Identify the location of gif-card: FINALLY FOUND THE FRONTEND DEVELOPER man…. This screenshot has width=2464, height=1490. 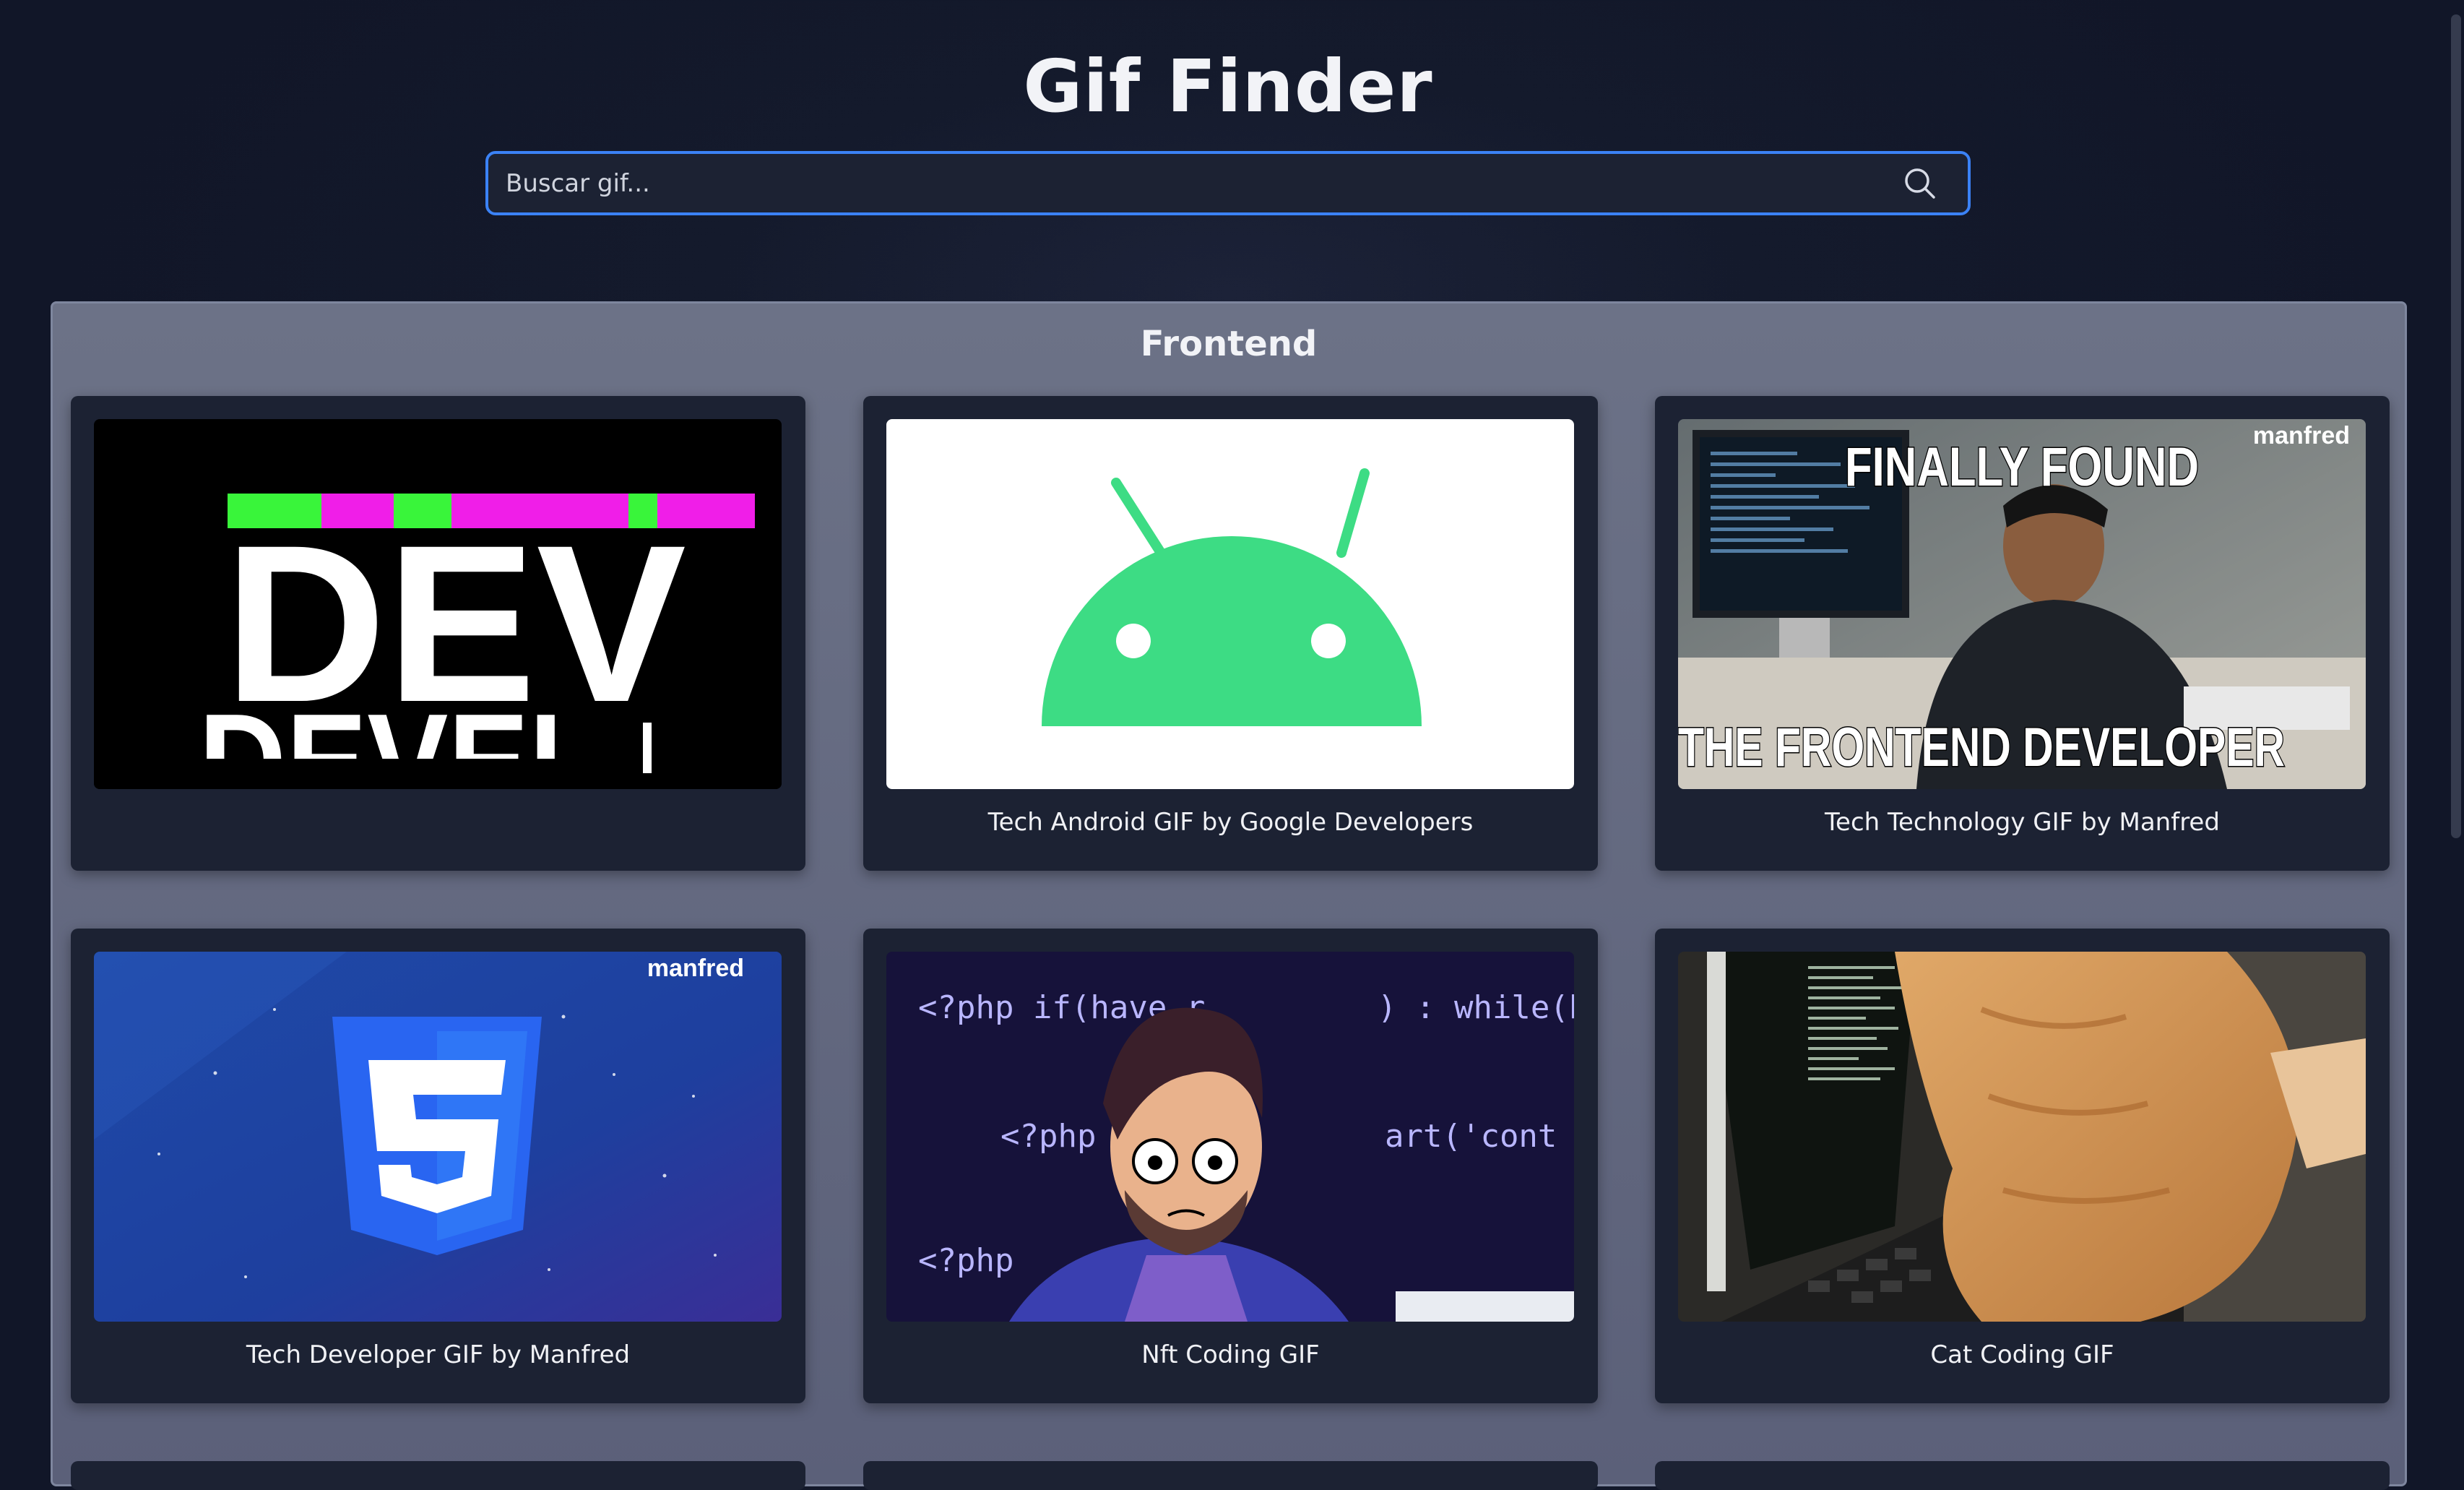
(2022, 633).